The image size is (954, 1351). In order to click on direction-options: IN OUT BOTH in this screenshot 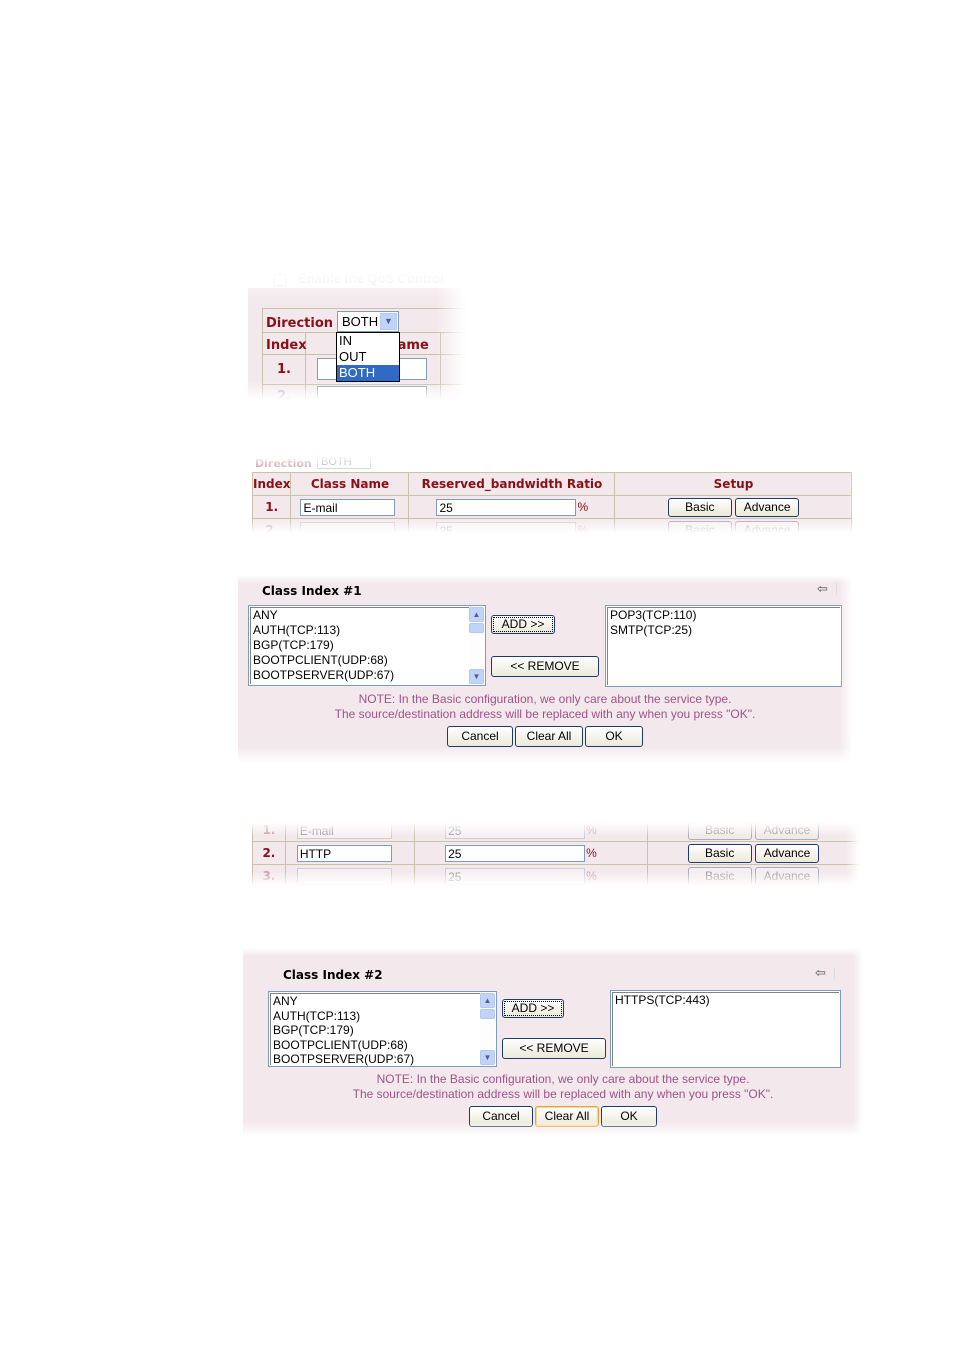, I will do `click(368, 357)`.